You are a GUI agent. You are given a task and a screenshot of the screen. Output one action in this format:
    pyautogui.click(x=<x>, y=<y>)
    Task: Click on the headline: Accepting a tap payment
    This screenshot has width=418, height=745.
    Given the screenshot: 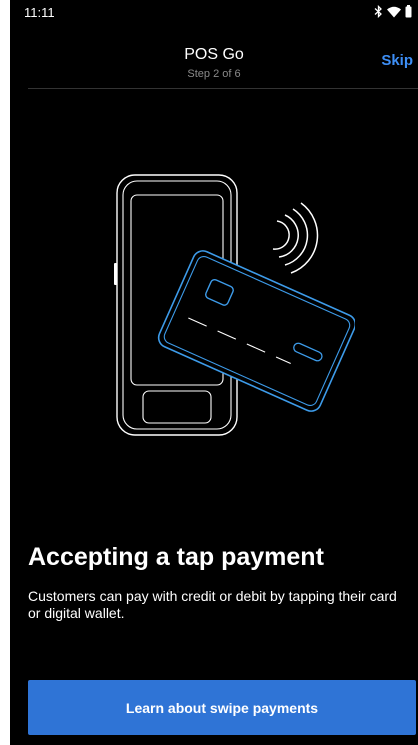 What is the action you would take?
    pyautogui.click(x=176, y=557)
    